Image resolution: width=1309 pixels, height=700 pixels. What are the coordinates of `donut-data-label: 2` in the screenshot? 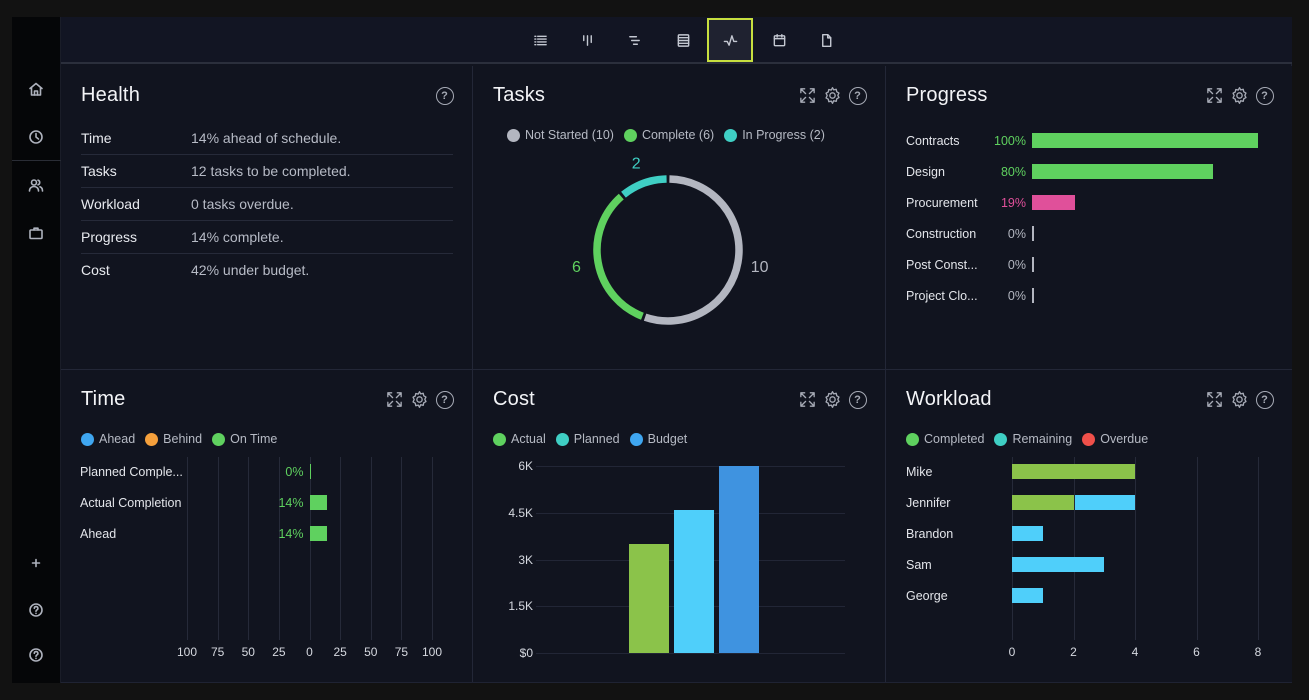 It's located at (636, 164).